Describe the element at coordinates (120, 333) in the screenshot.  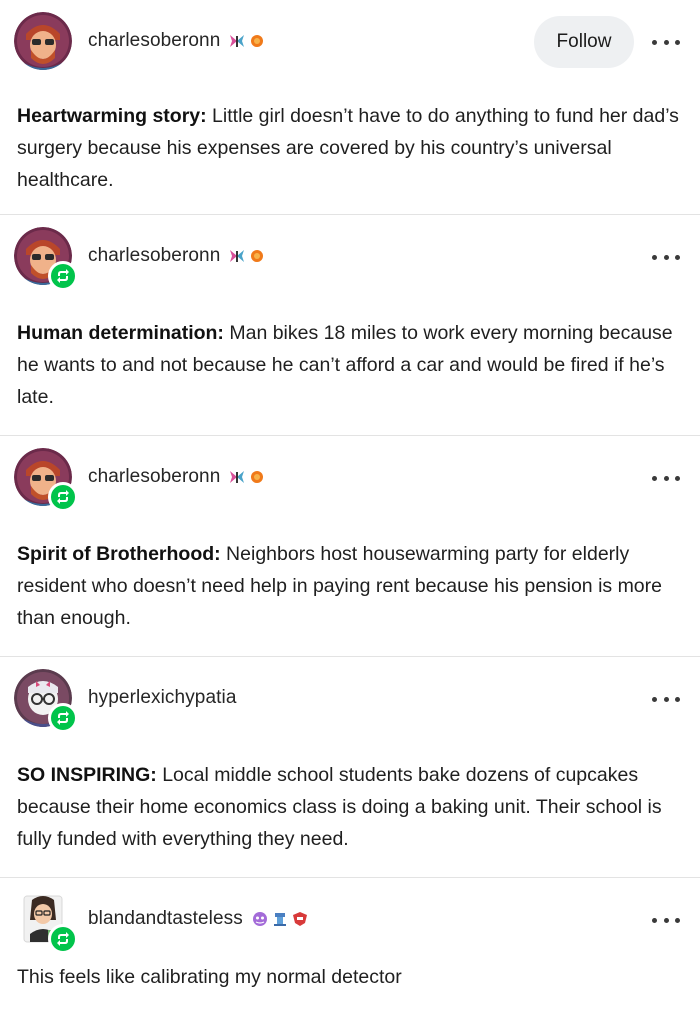
I see `post-headline: Human determination:` at that location.